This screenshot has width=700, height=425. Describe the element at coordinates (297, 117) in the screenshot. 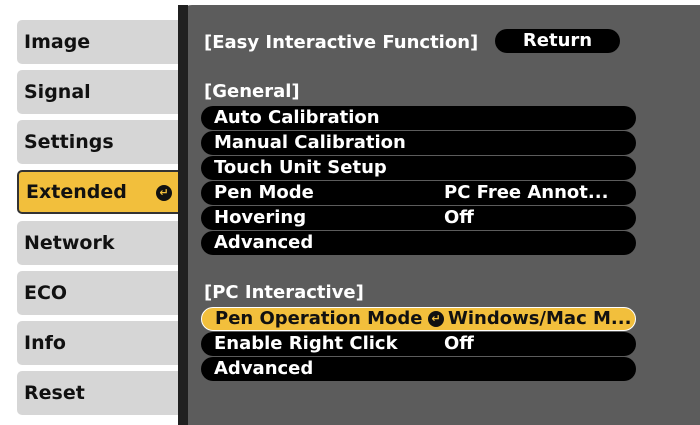

I see `menu-item-label: Auto Calibration` at that location.